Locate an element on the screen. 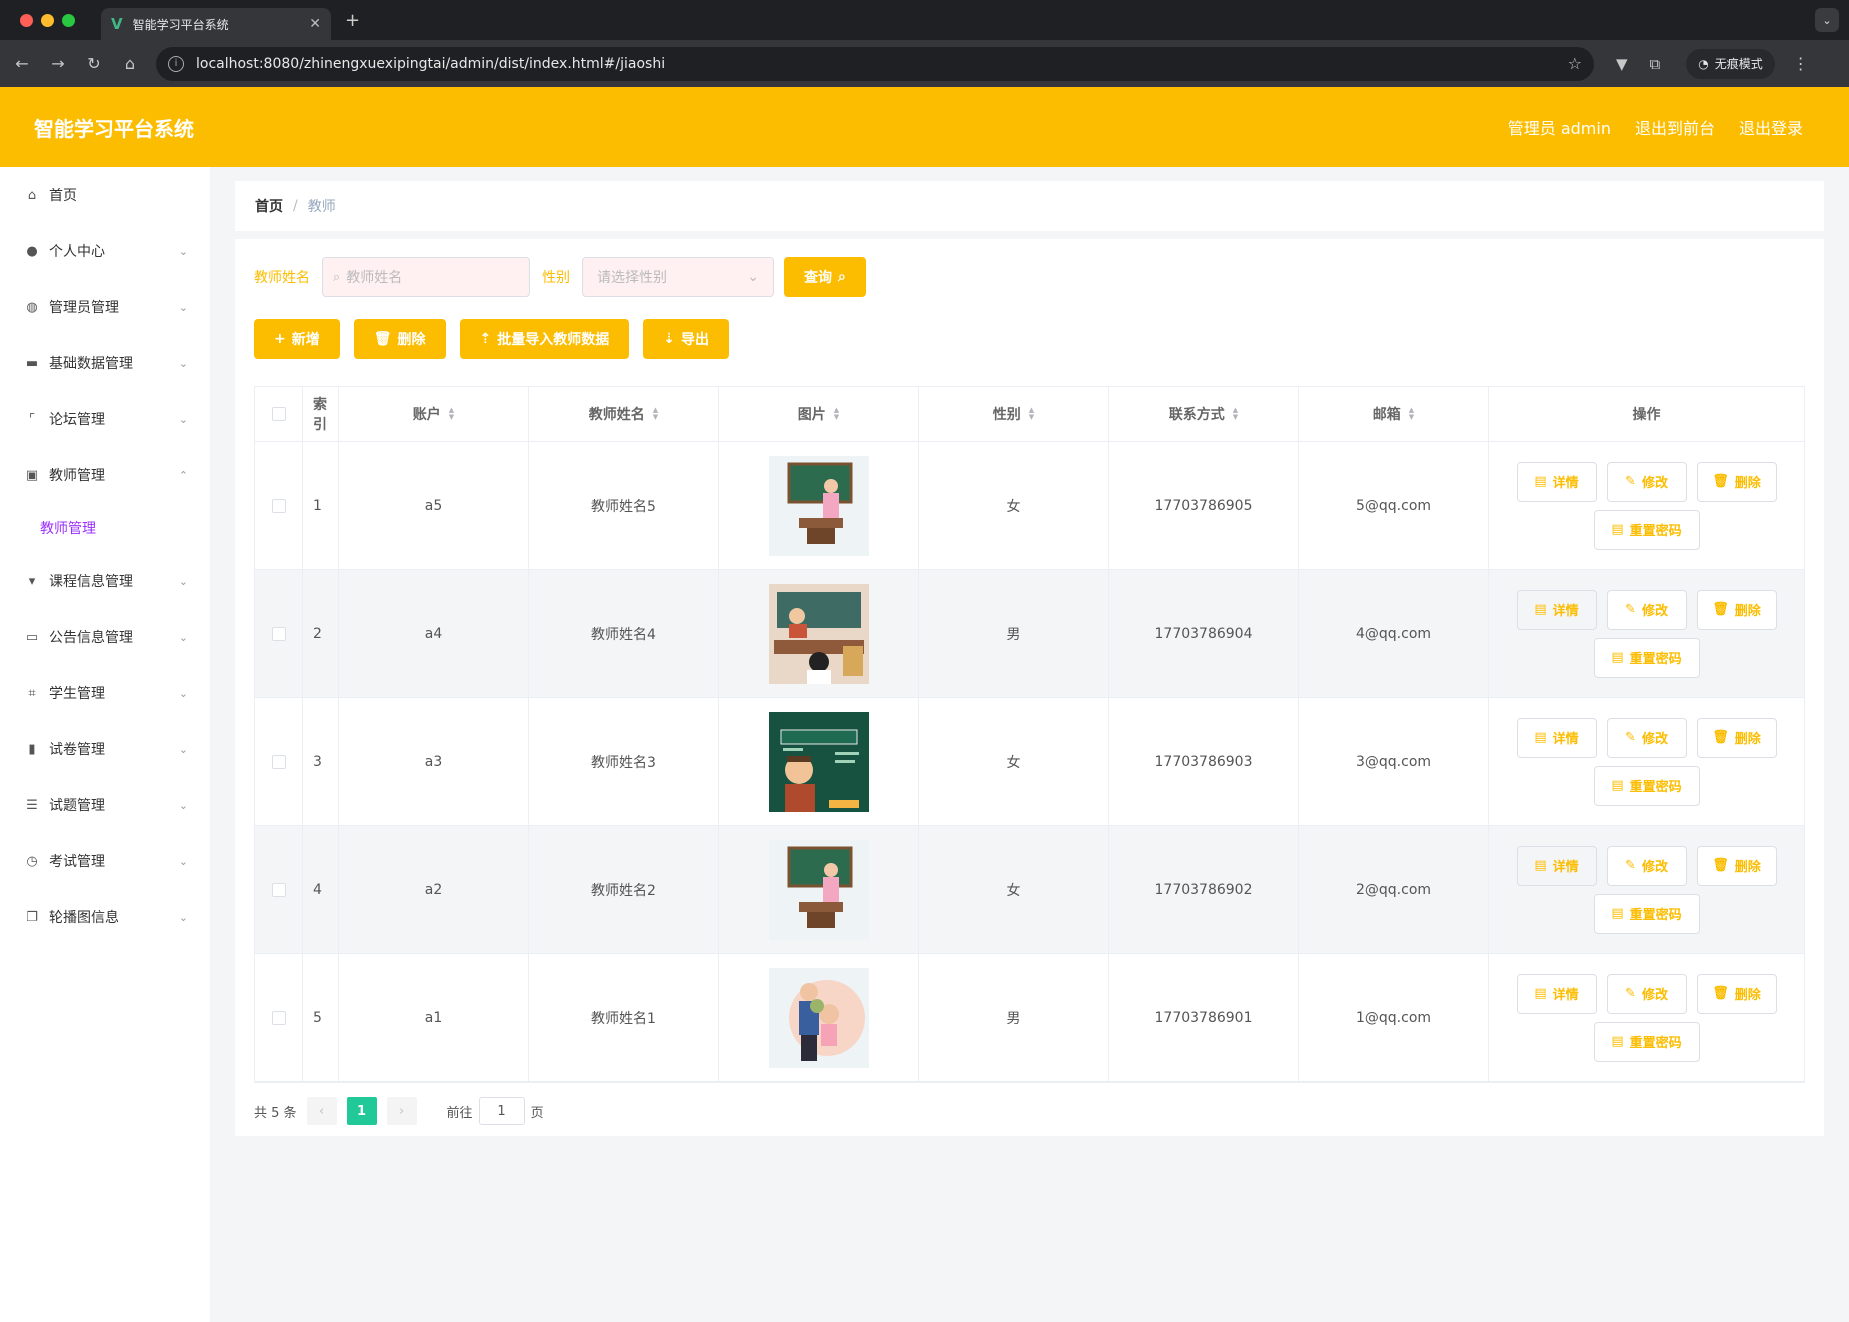  select-all-checkbox is located at coordinates (278, 414).